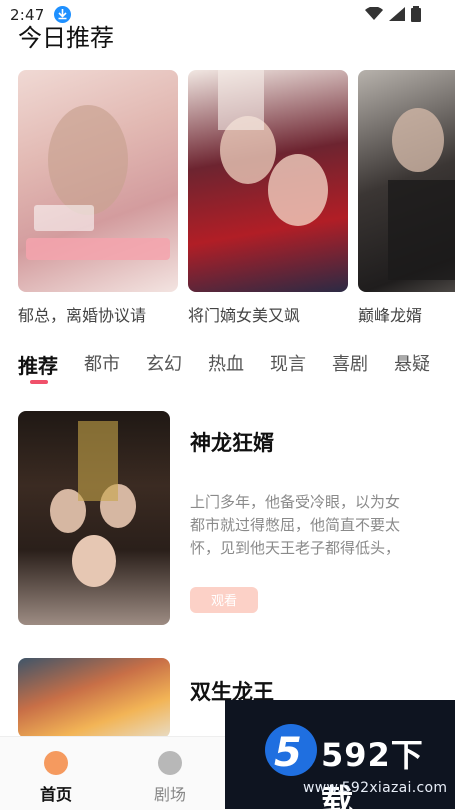 The height and width of the screenshot is (810, 455). What do you see at coordinates (102, 370) in the screenshot?
I see `tab-urban: 都市` at bounding box center [102, 370].